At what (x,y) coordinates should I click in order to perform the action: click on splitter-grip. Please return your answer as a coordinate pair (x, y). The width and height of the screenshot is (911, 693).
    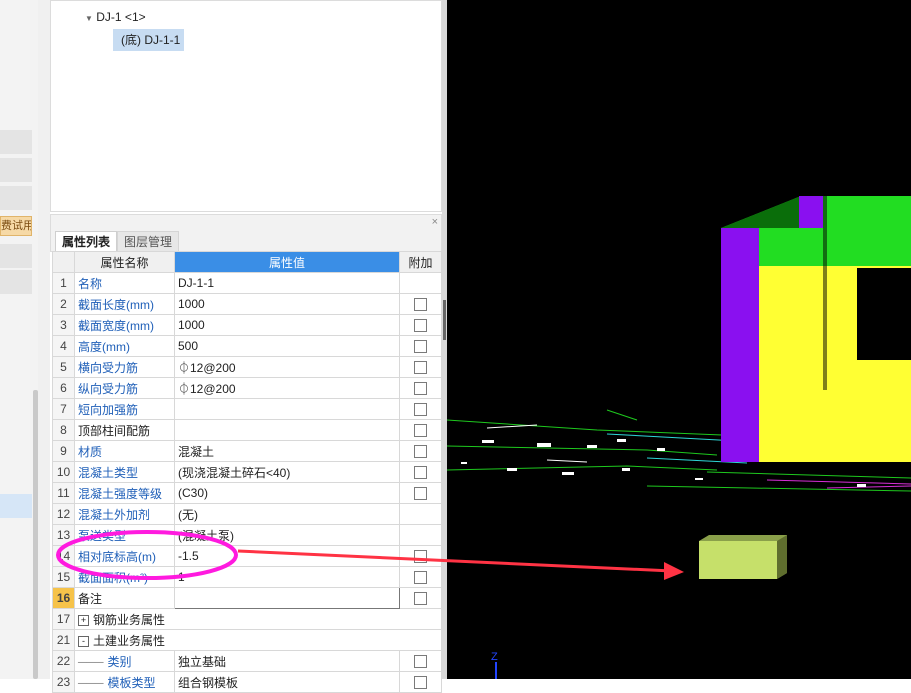
    Looking at the image, I should click on (444, 320).